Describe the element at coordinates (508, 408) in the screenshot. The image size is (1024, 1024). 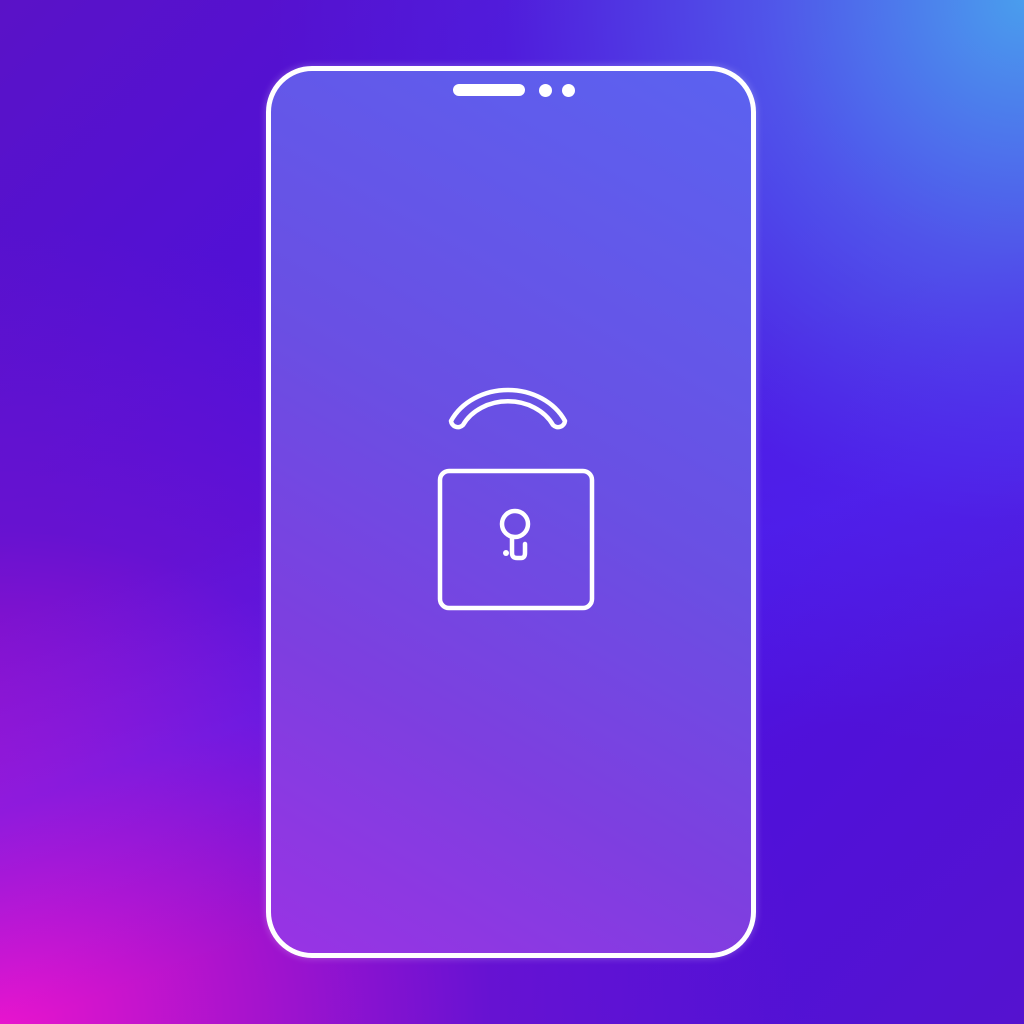
I see `padlock-shackle-icon` at that location.